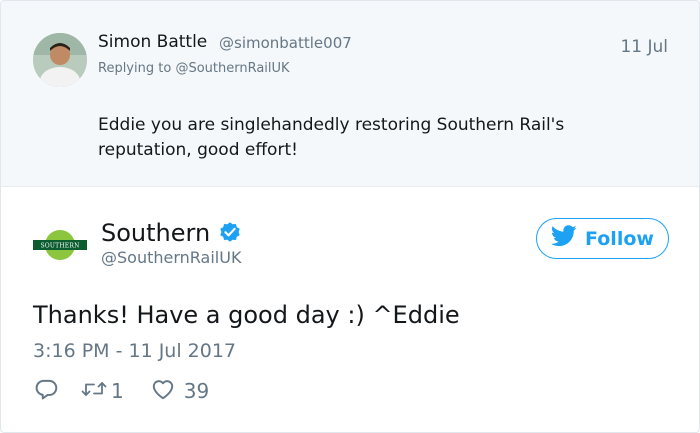  I want to click on follow-button: Follow, so click(602, 238).